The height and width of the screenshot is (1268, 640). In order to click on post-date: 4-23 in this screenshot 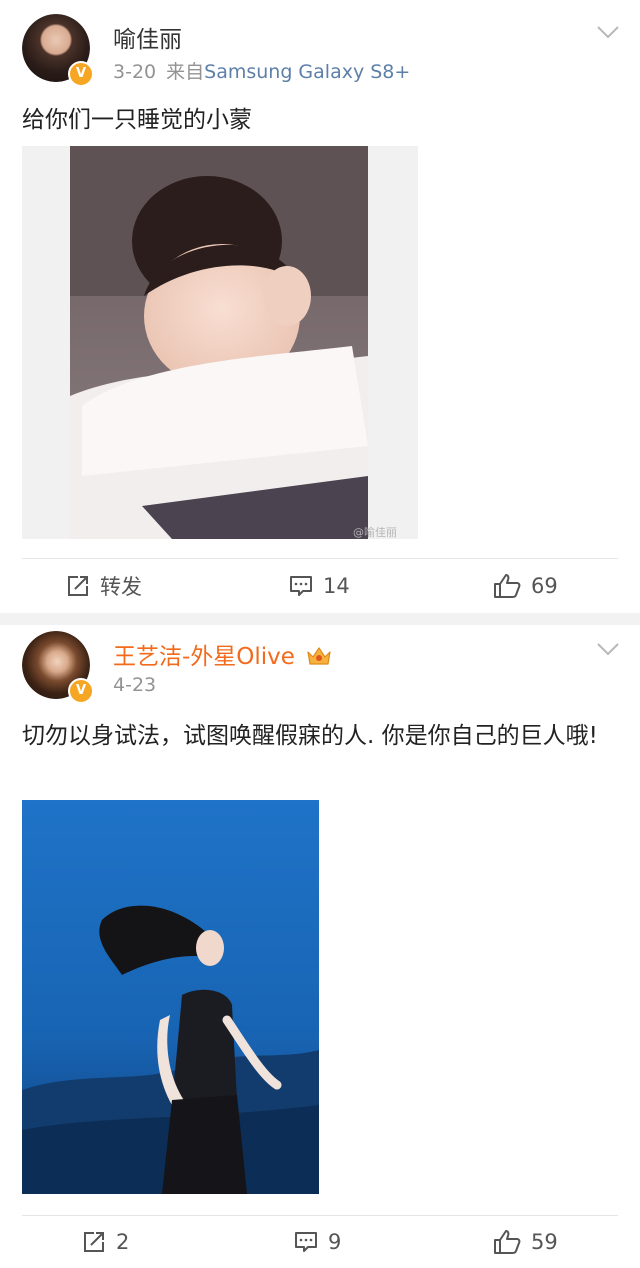, I will do `click(135, 685)`.